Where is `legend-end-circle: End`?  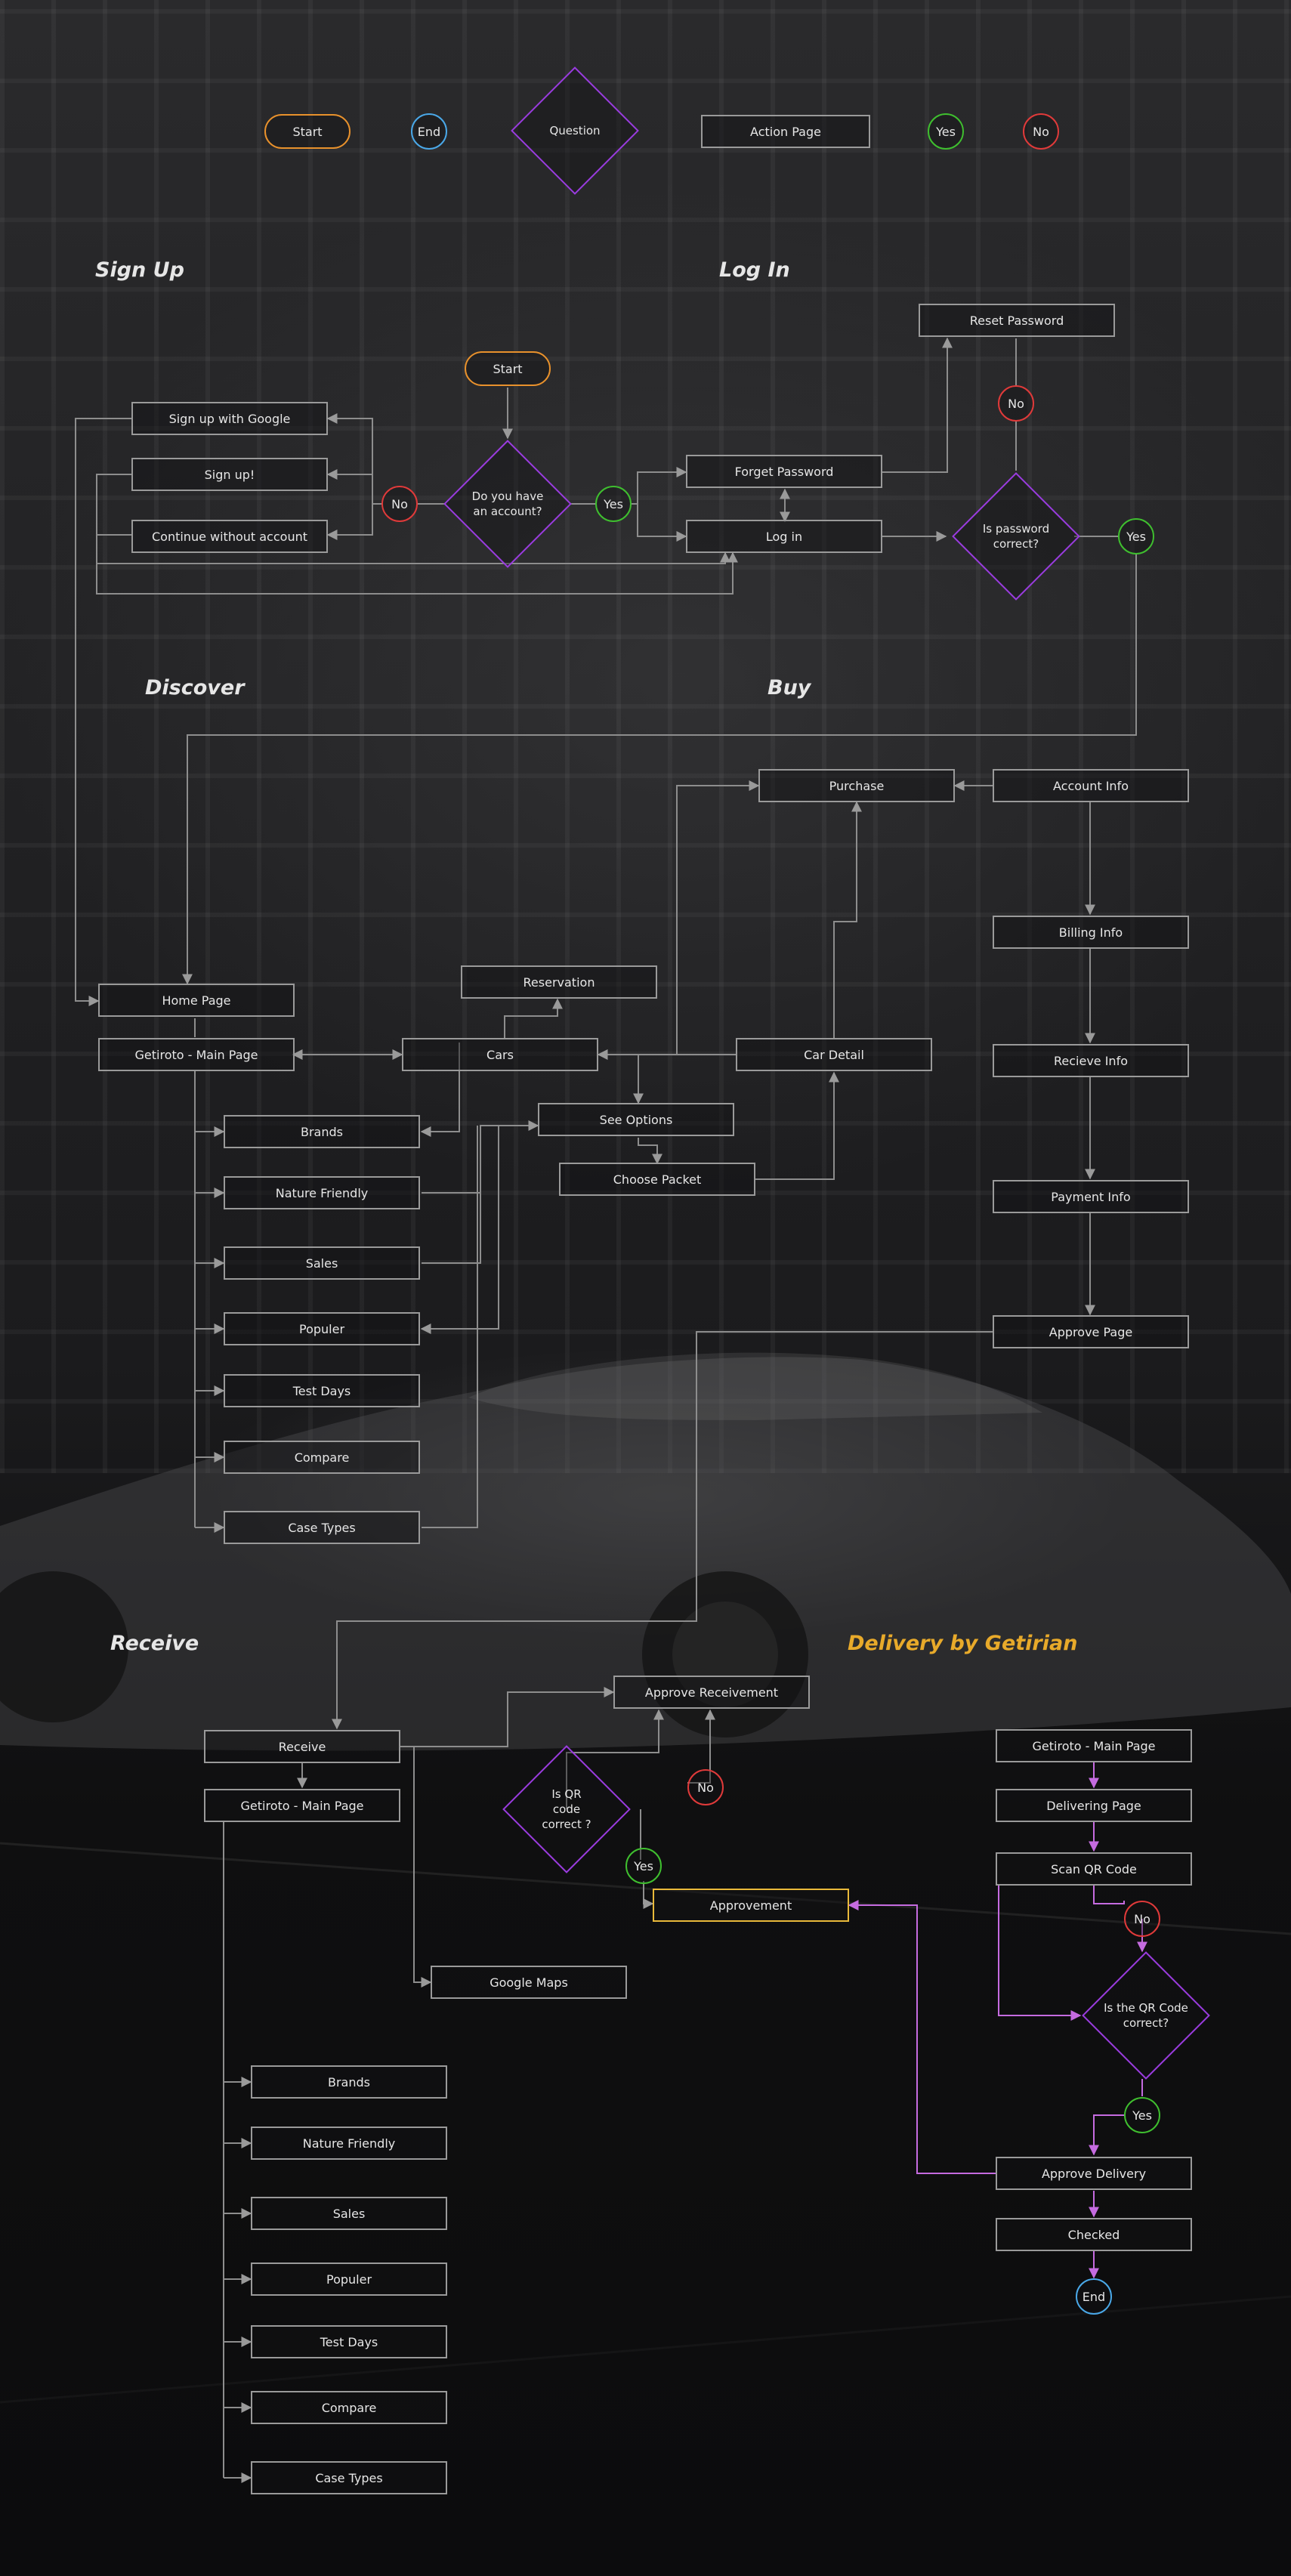
legend-end-circle: End is located at coordinates (429, 131).